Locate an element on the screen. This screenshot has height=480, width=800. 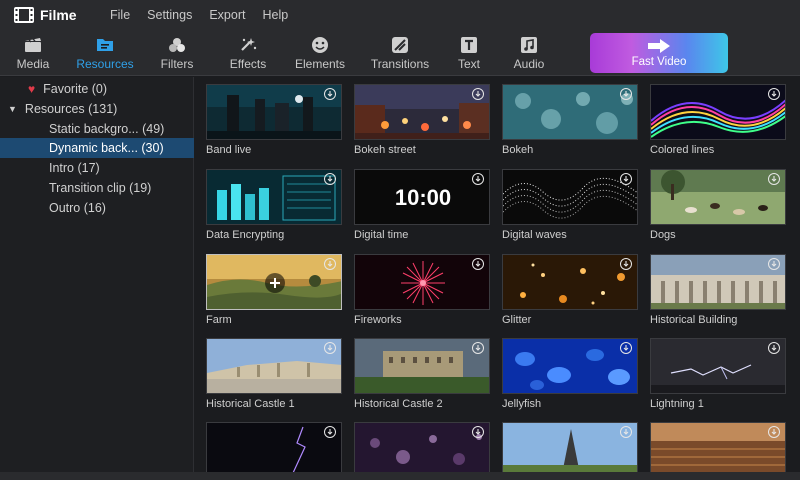
resource-card-band-live: Band live is located at coordinates (274, 120).